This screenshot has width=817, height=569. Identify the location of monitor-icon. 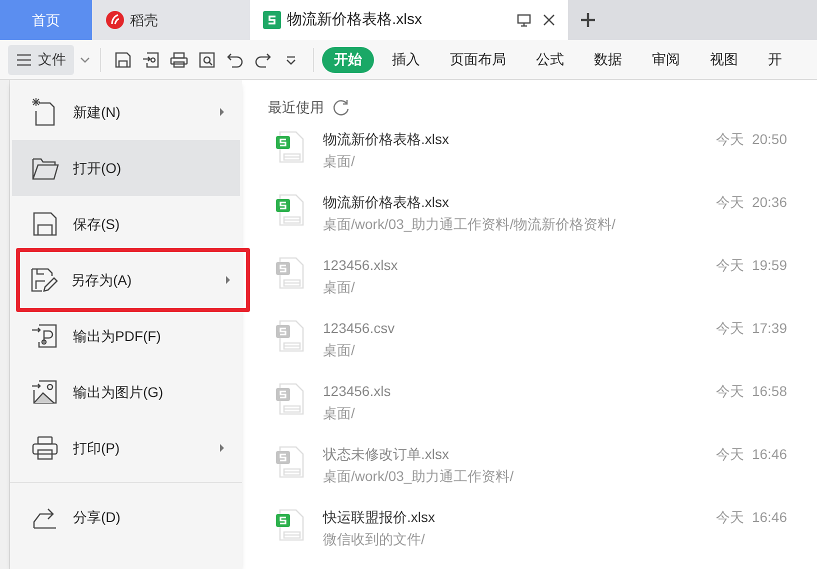
(524, 20).